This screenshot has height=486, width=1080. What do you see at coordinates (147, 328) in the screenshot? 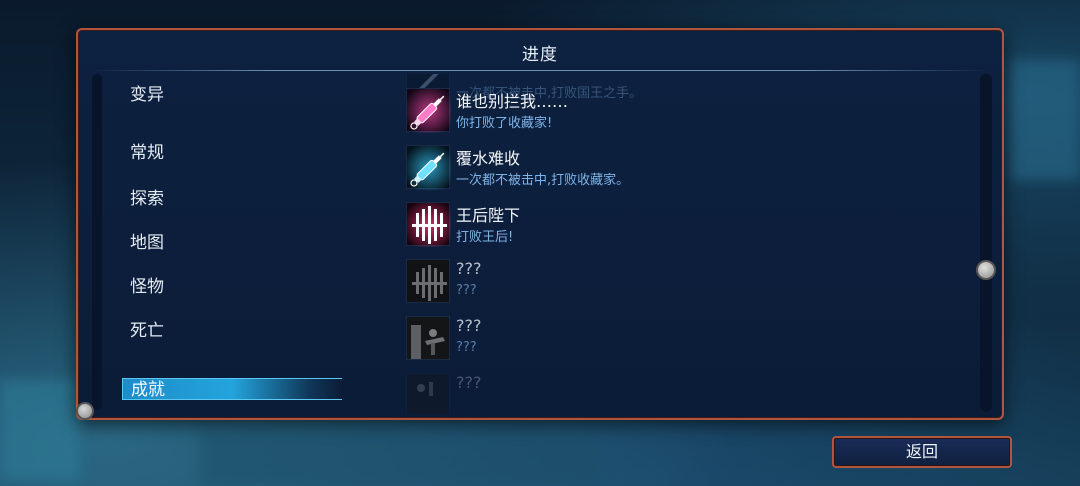
I see `category-deaths: 死亡` at bounding box center [147, 328].